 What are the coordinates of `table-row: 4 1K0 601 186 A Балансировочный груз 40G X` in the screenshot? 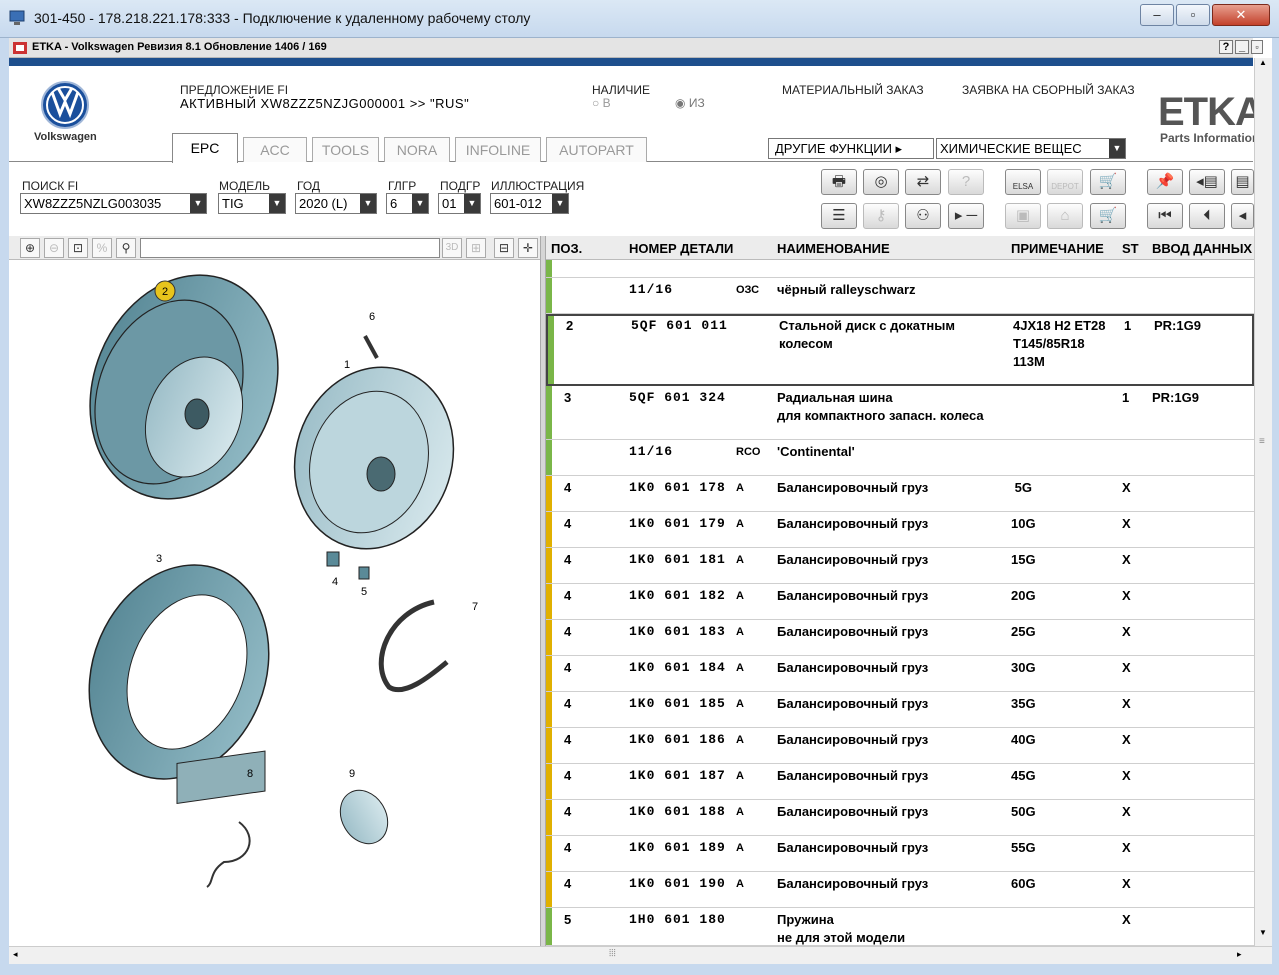 It's located at (900, 746).